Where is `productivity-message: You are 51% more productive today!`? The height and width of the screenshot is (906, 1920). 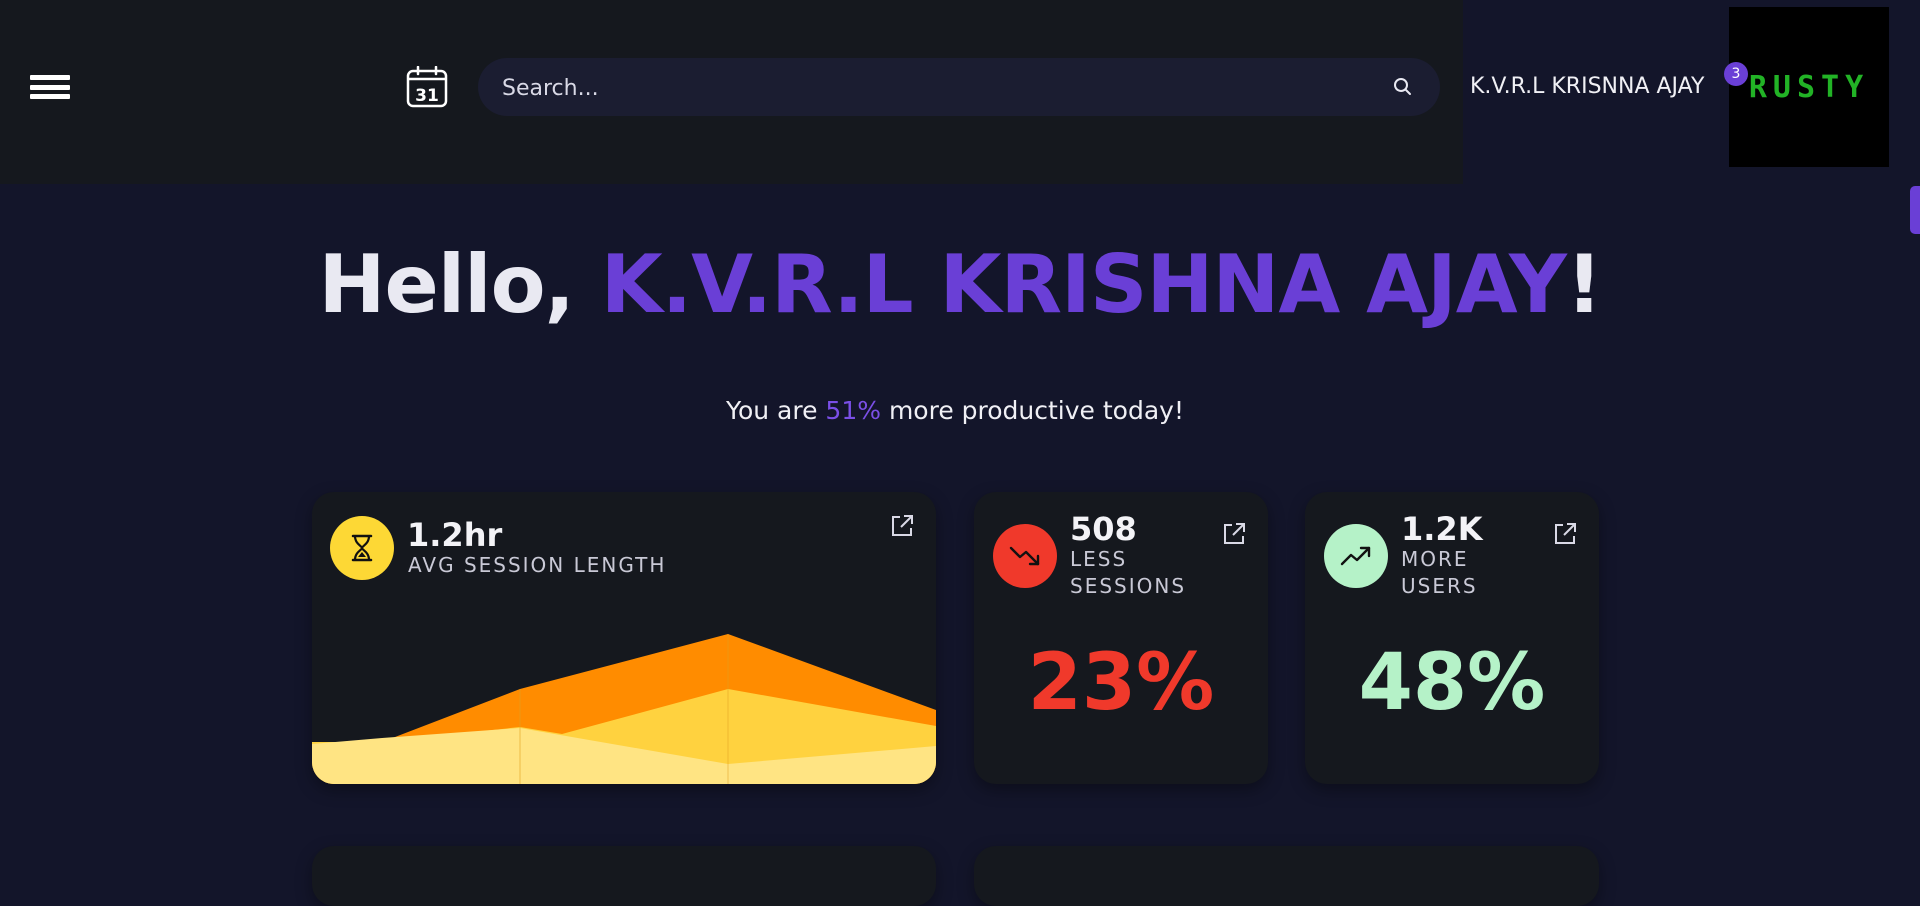 productivity-message: You are 51% more productive today! is located at coordinates (955, 410).